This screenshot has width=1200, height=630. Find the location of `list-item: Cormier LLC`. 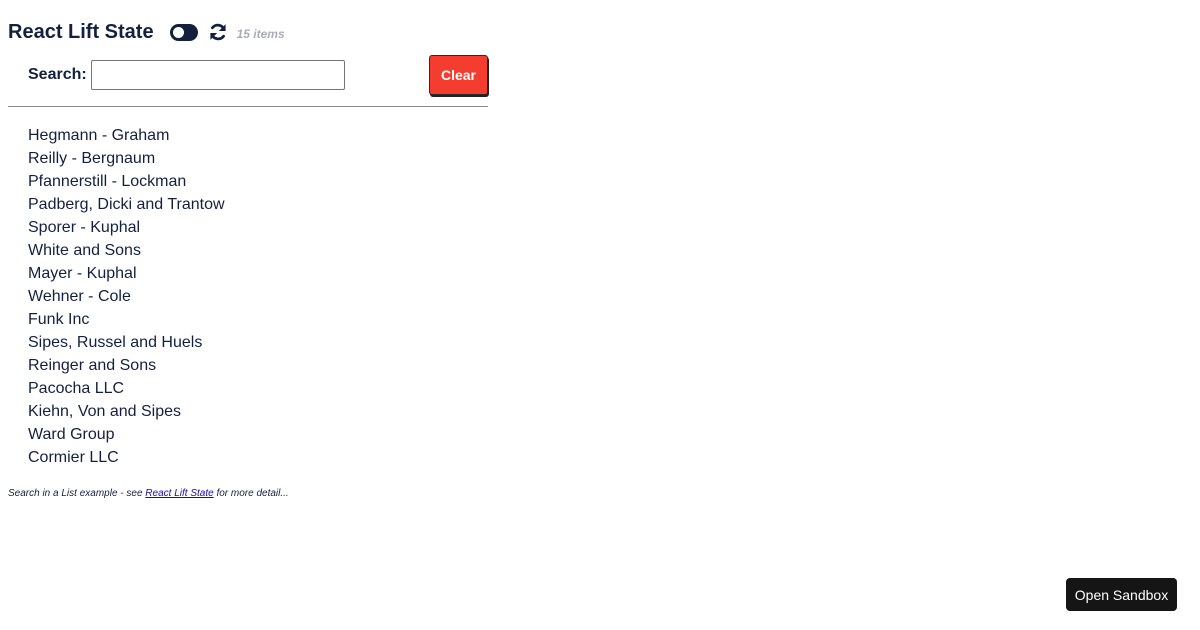

list-item: Cormier LLC is located at coordinates (73, 457).